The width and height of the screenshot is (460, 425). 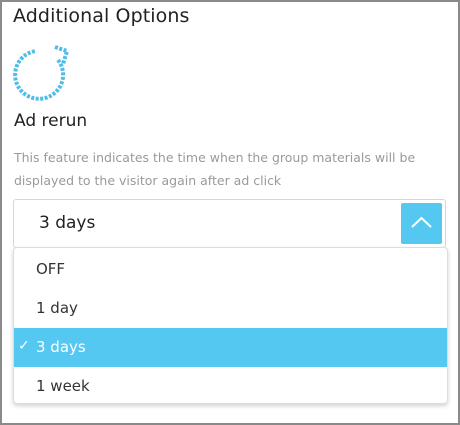 What do you see at coordinates (67, 223) in the screenshot?
I see `select-current-value: 3 days` at bounding box center [67, 223].